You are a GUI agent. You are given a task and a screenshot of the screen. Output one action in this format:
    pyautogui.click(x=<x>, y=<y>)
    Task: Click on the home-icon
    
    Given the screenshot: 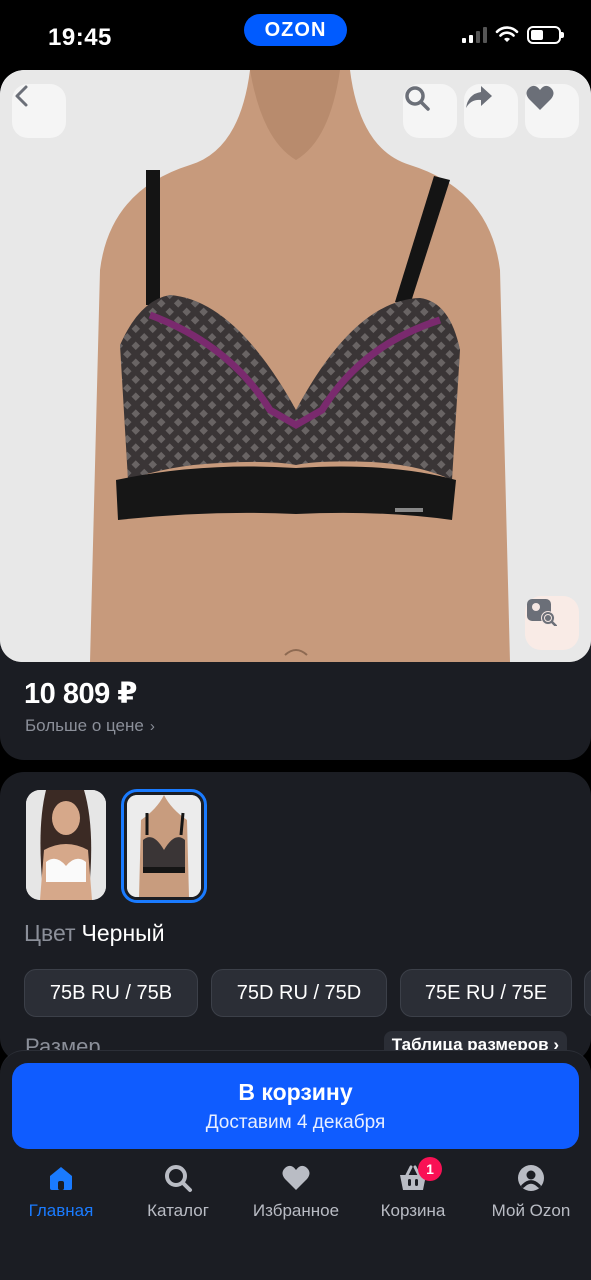 What is the action you would take?
    pyautogui.click(x=61, y=1178)
    